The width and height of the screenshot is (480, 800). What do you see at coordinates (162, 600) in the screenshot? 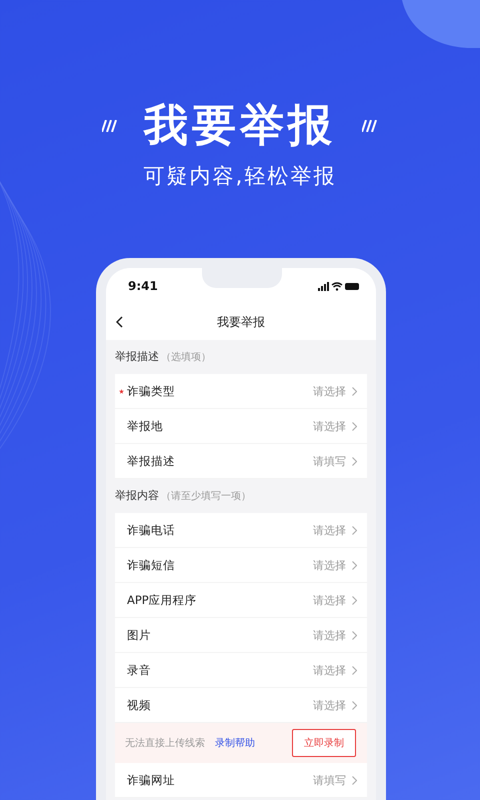
I see `row-label: APP应用程序` at bounding box center [162, 600].